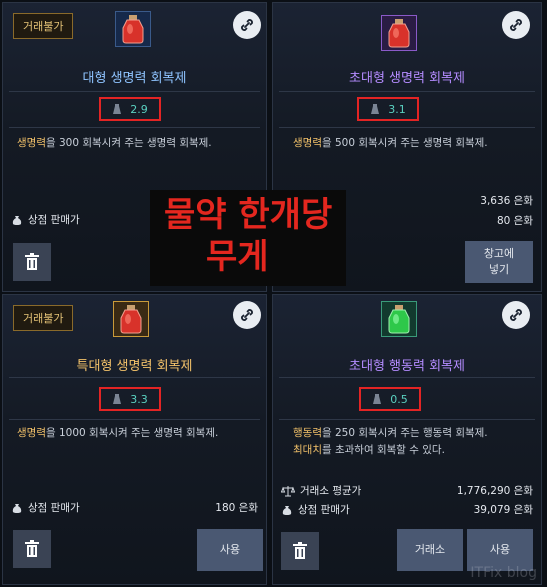 Image resolution: width=547 pixels, height=587 pixels. Describe the element at coordinates (399, 319) in the screenshot. I see `green-potion-icon` at that location.